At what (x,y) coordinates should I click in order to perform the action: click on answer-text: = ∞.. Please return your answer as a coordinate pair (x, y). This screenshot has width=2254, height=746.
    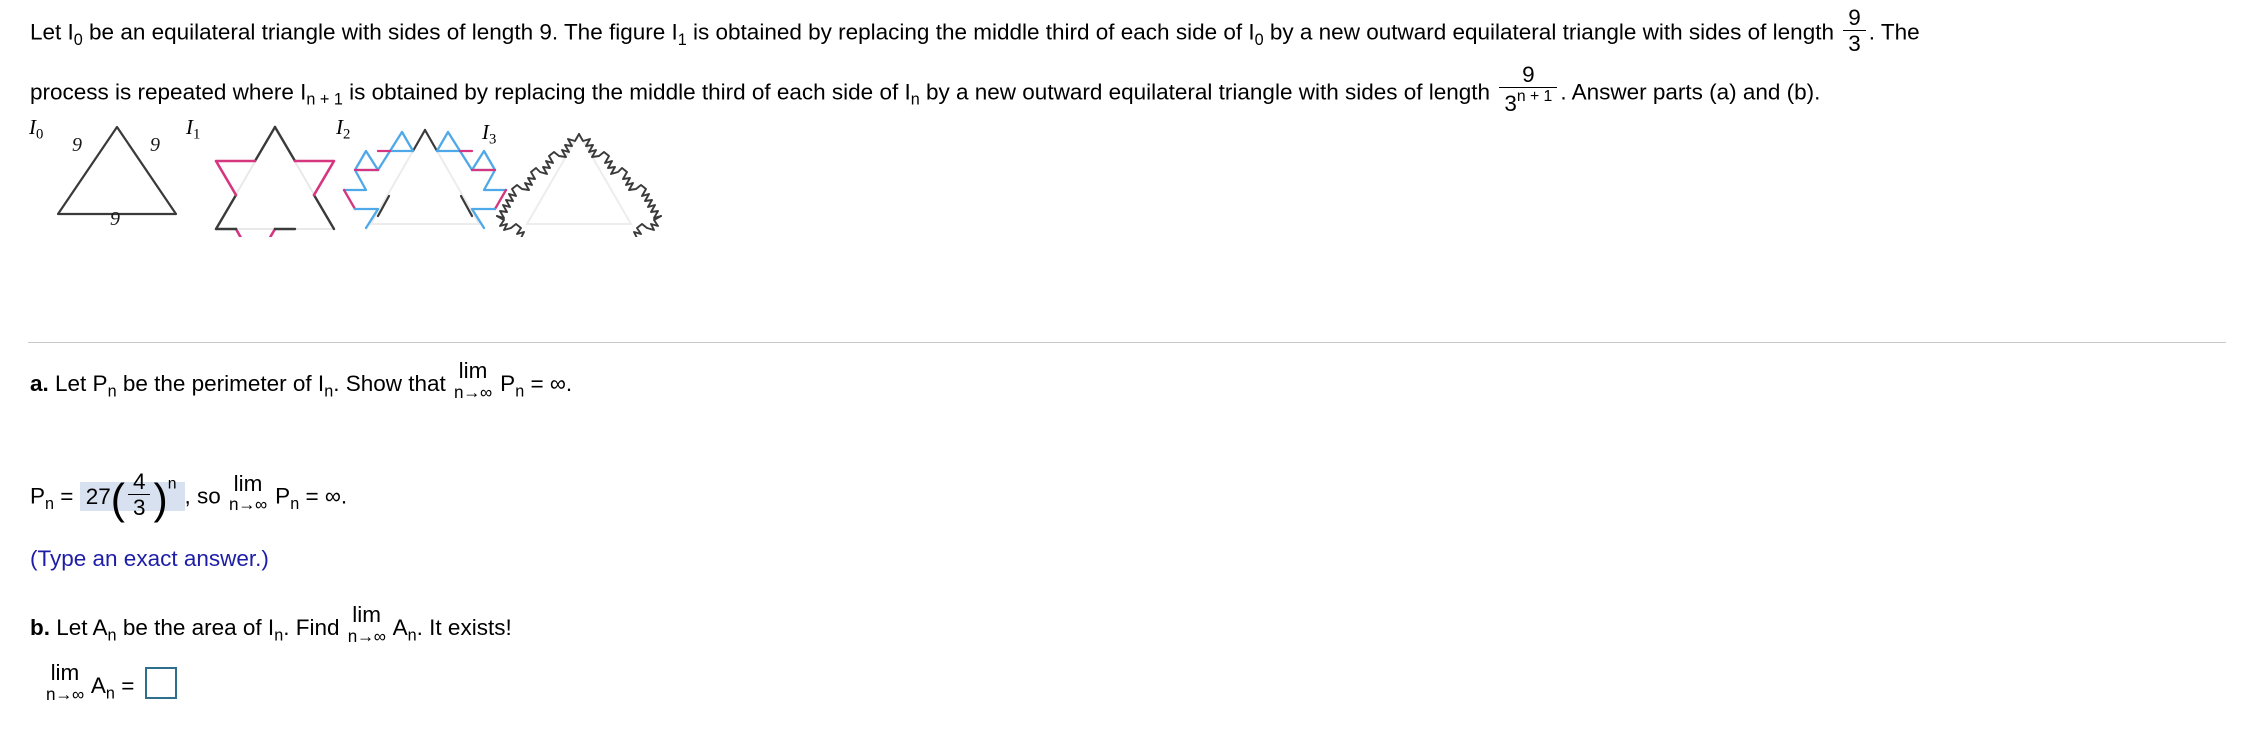
    Looking at the image, I should click on (323, 496).